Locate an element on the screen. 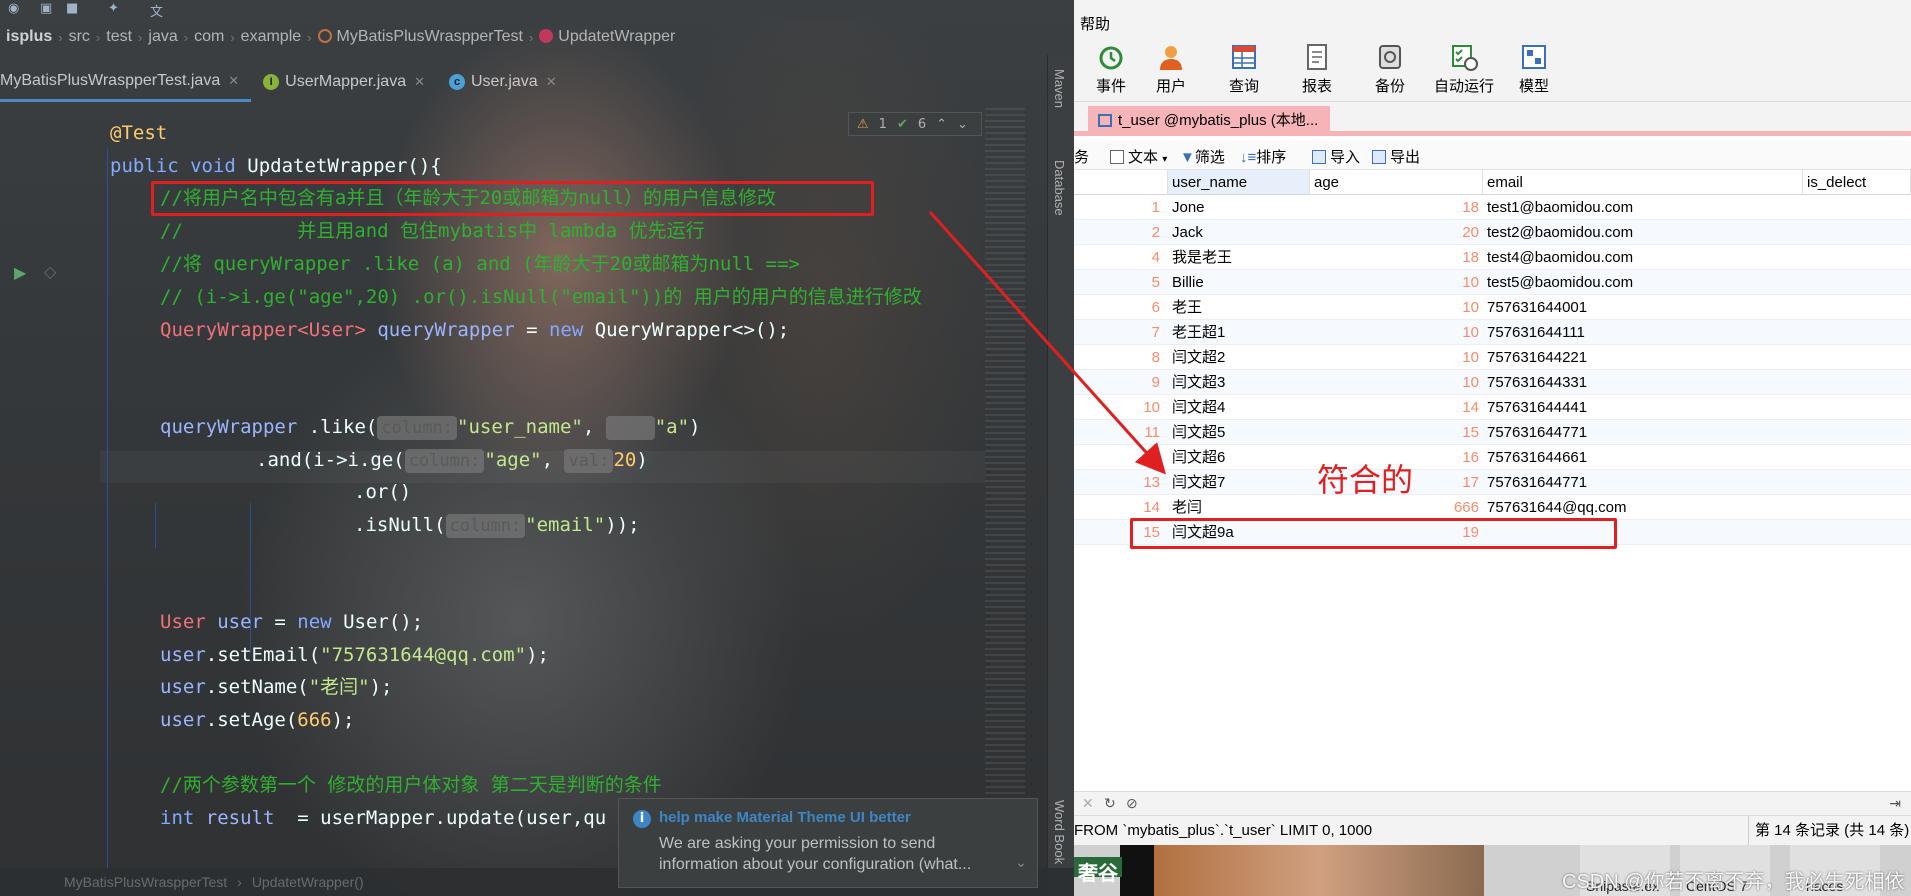  highlight-box-matching-row is located at coordinates (1373, 533).